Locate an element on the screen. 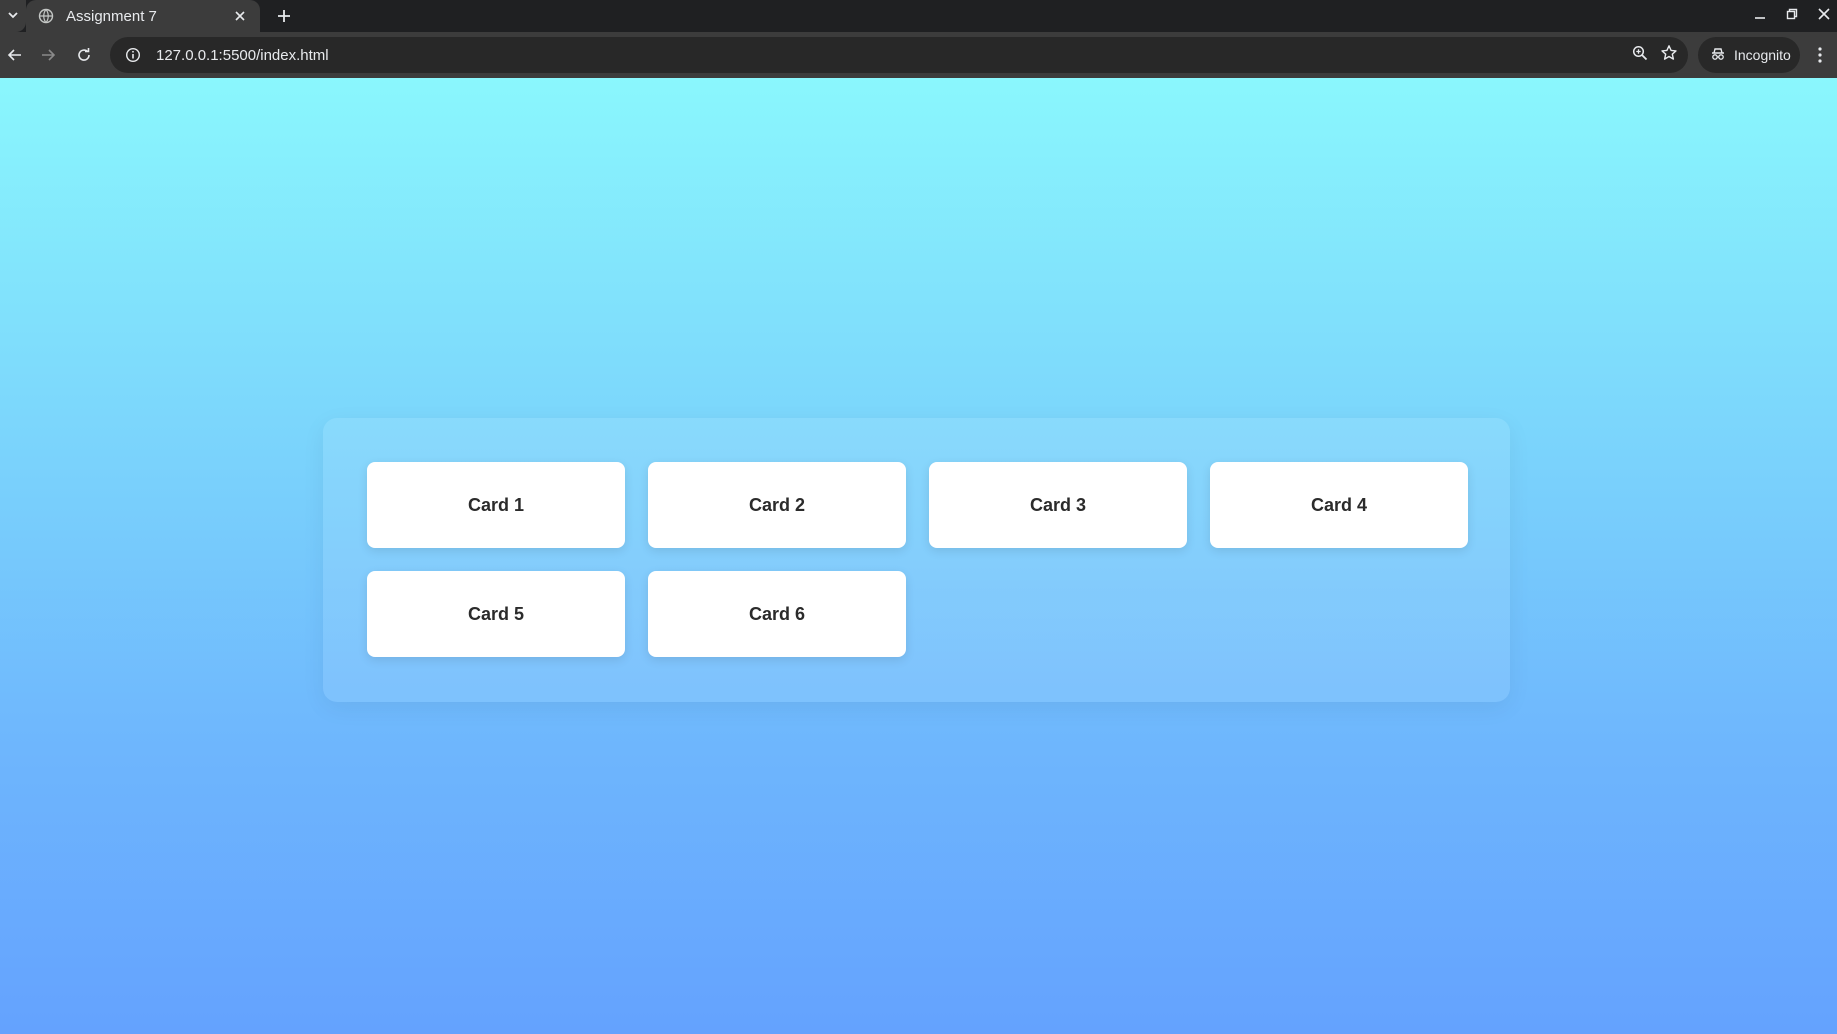 This screenshot has width=1837, height=1034. tab-search-button is located at coordinates (13, 16).